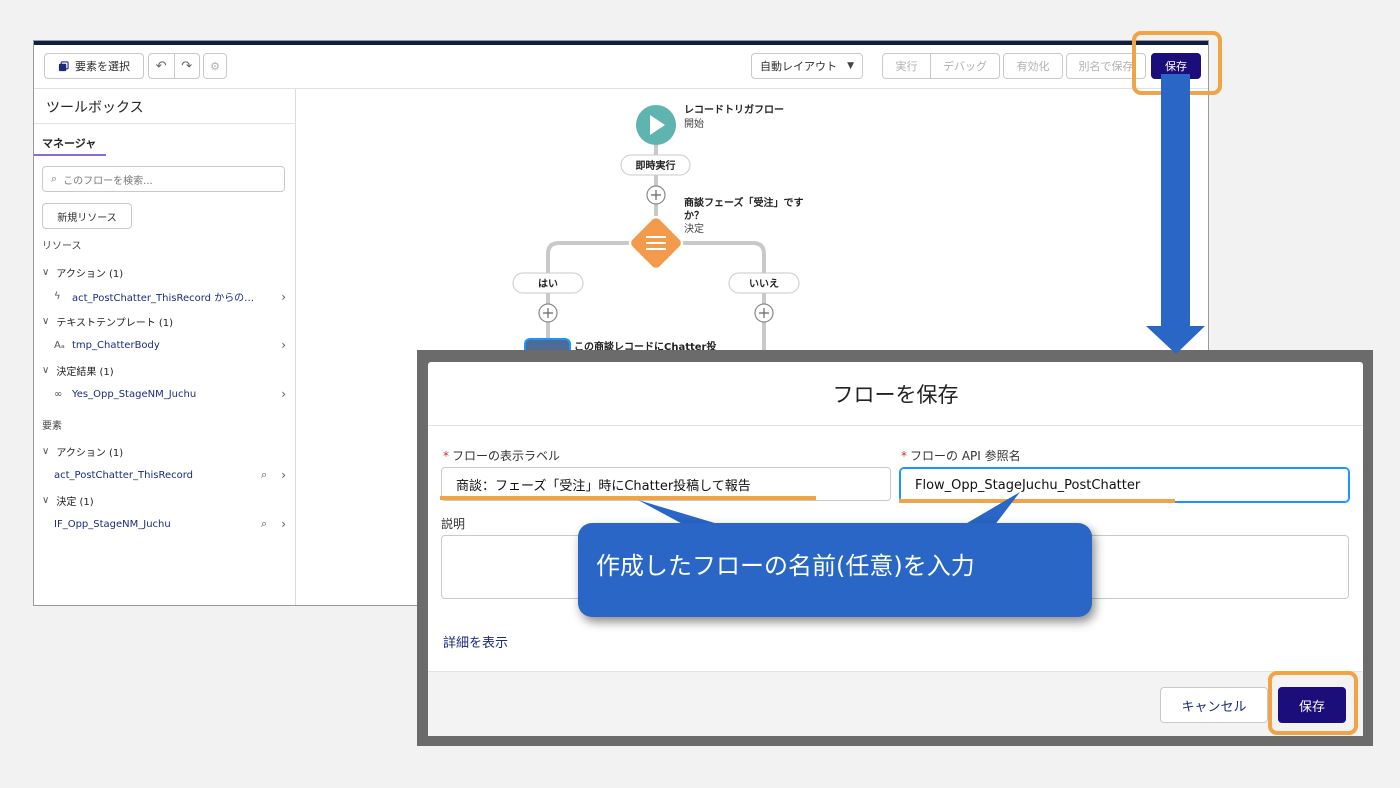 The height and width of the screenshot is (788, 1400). I want to click on callout-pointer-right, so click(991, 509).